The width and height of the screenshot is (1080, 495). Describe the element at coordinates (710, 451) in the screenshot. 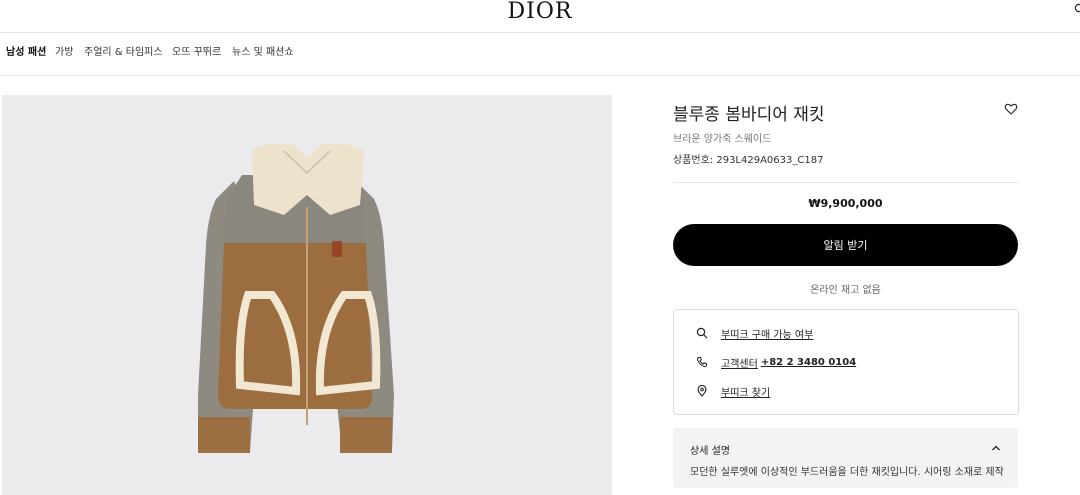

I see `details-title: 상세 설명` at that location.